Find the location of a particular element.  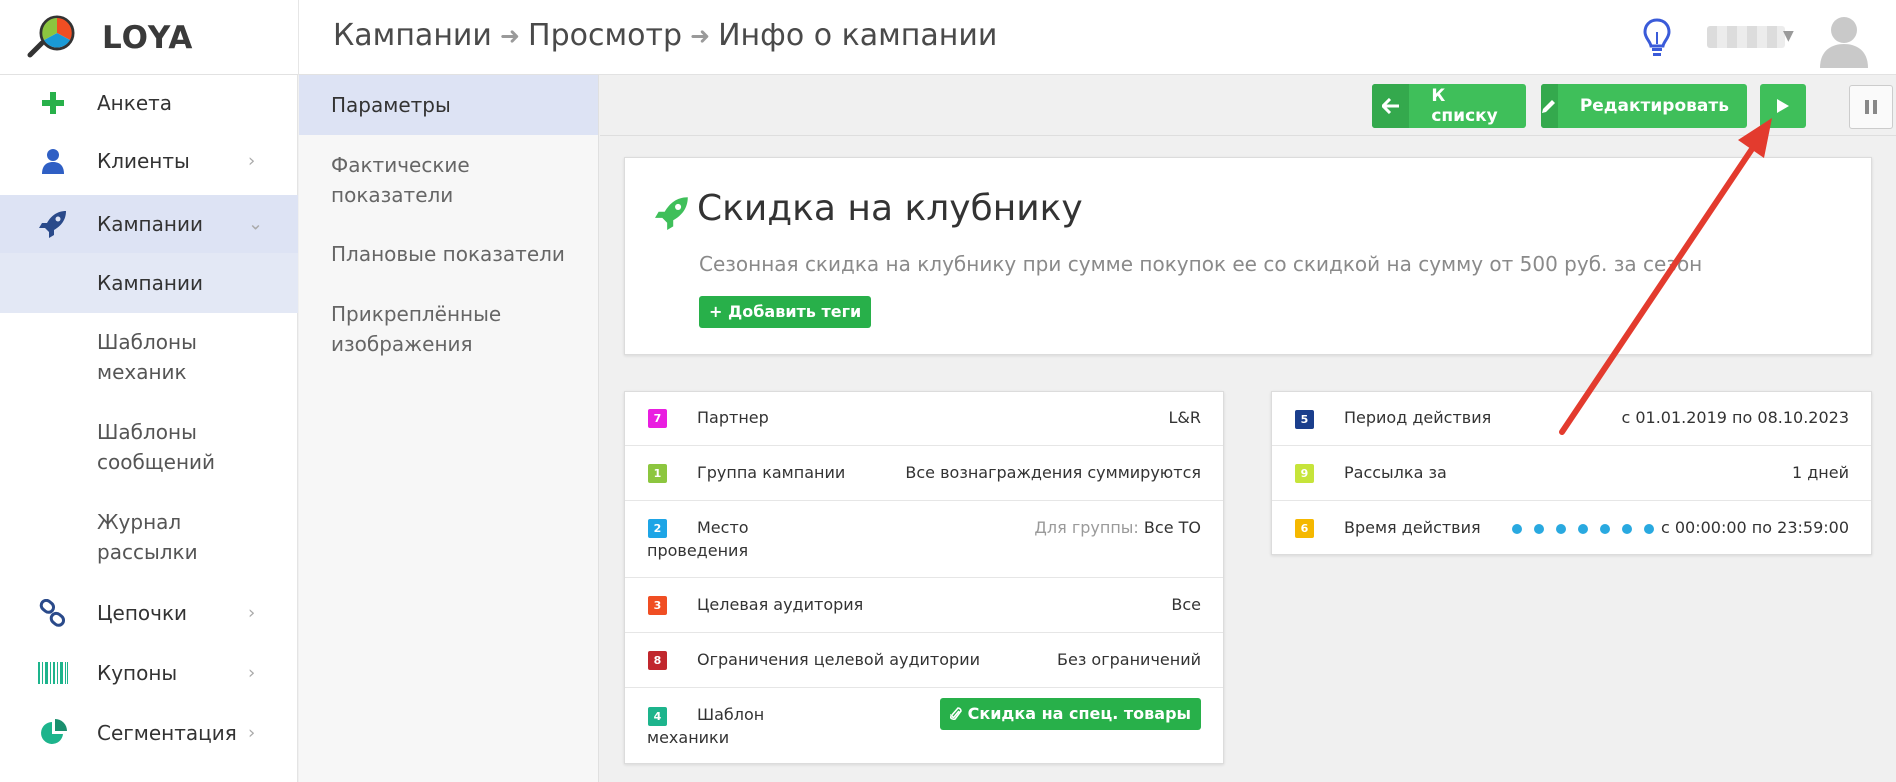

add-tags-button: + Добавить теги is located at coordinates (785, 312).